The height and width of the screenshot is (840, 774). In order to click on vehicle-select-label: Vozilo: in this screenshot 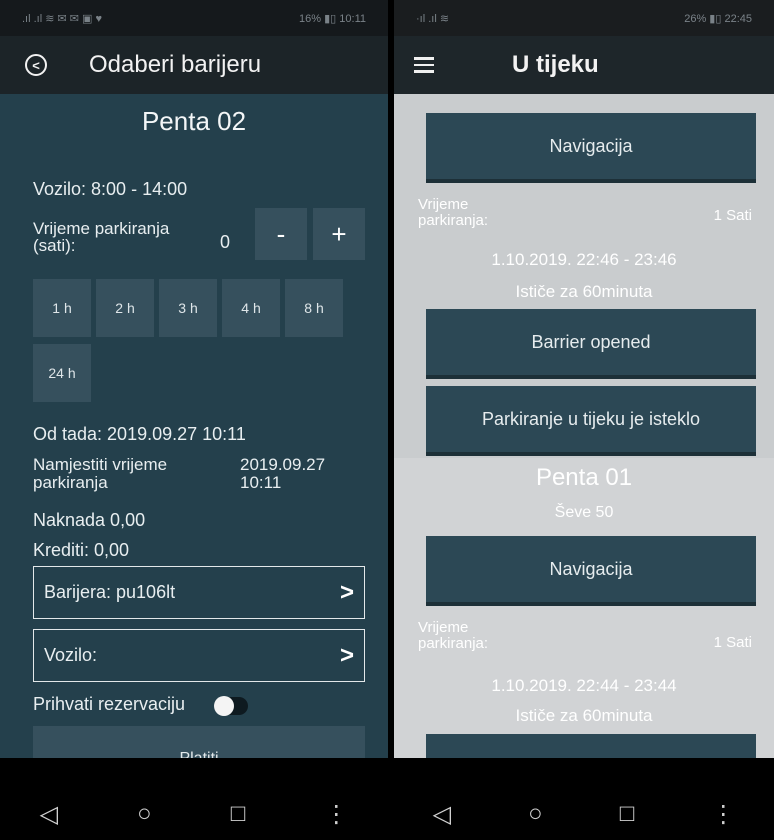, I will do `click(71, 655)`.